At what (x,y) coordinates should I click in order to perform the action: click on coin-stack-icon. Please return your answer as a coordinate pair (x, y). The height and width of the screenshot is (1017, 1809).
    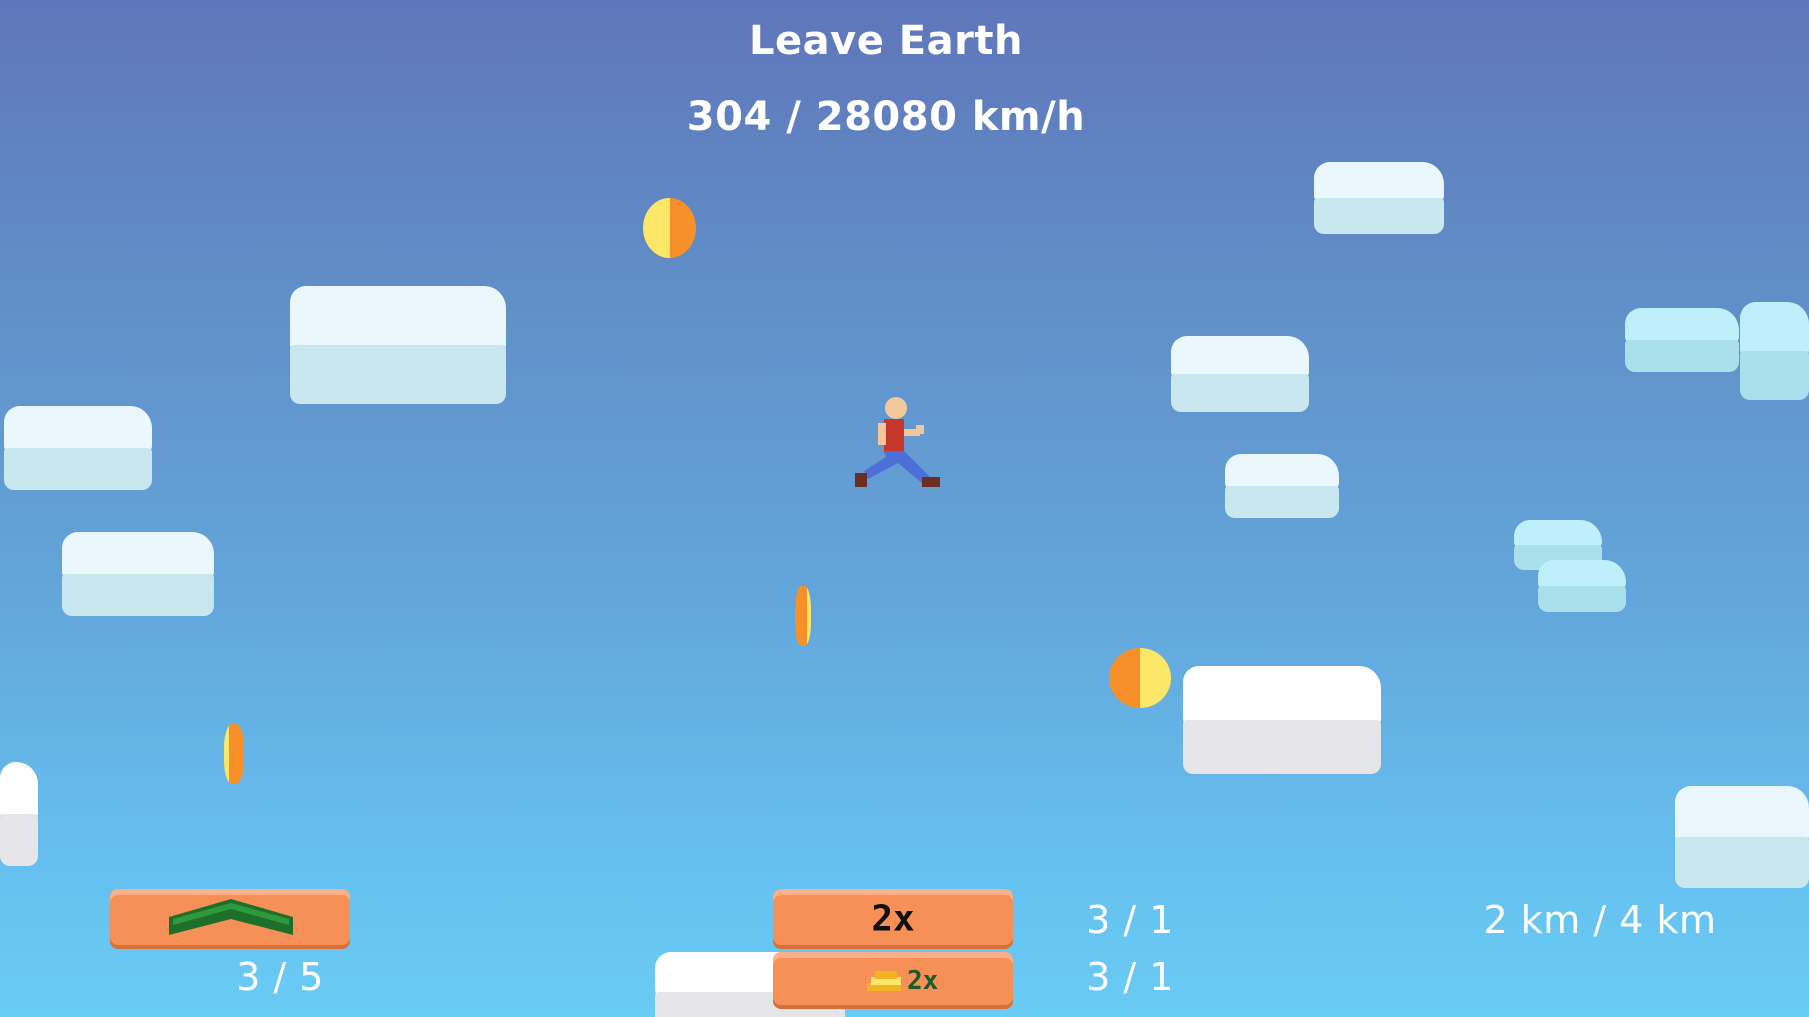
    Looking at the image, I should click on (884, 981).